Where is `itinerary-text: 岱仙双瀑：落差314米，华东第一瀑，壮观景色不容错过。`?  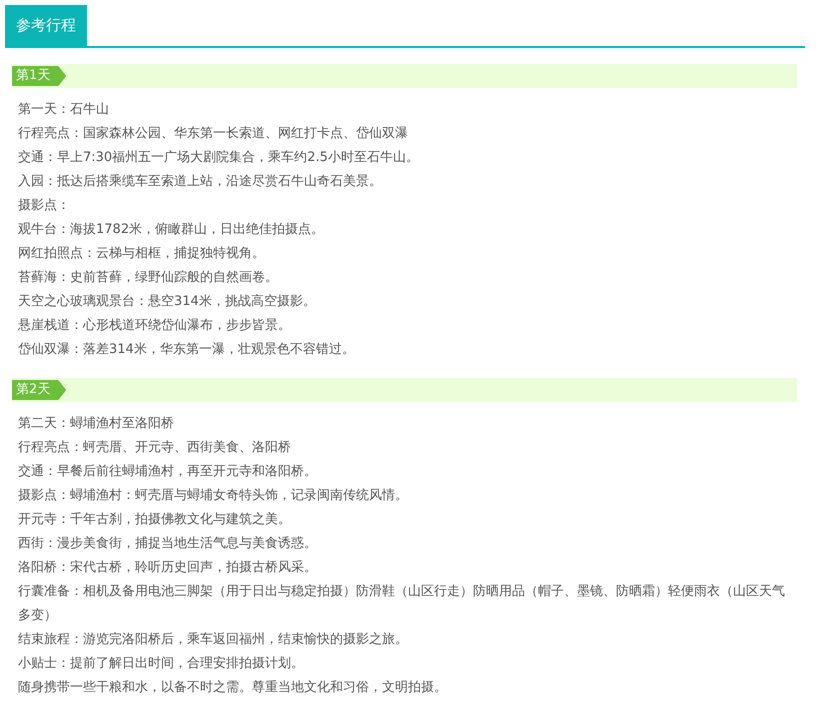 itinerary-text: 岱仙双瀑：落差314米，华东第一瀑，壮观景色不容错过。 is located at coordinates (187, 350).